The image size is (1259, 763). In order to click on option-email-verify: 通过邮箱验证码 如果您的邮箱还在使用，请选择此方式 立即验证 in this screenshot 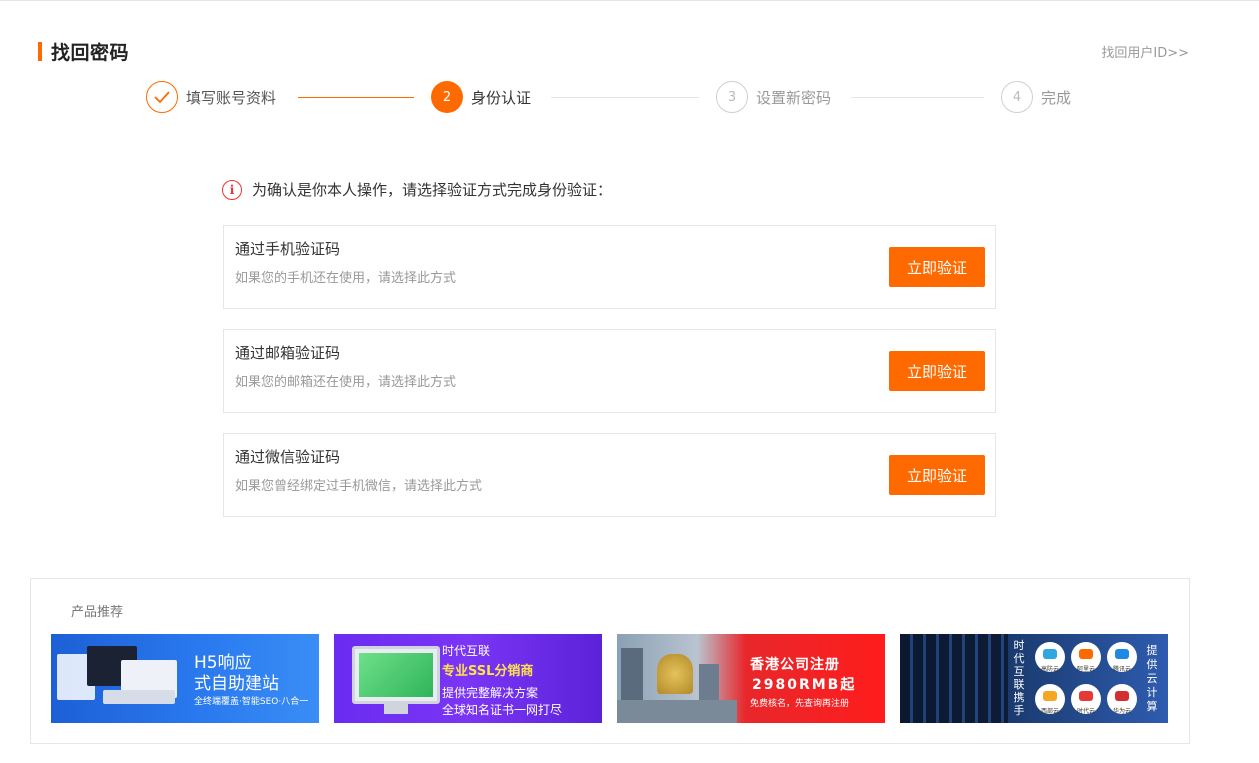, I will do `click(609, 371)`.